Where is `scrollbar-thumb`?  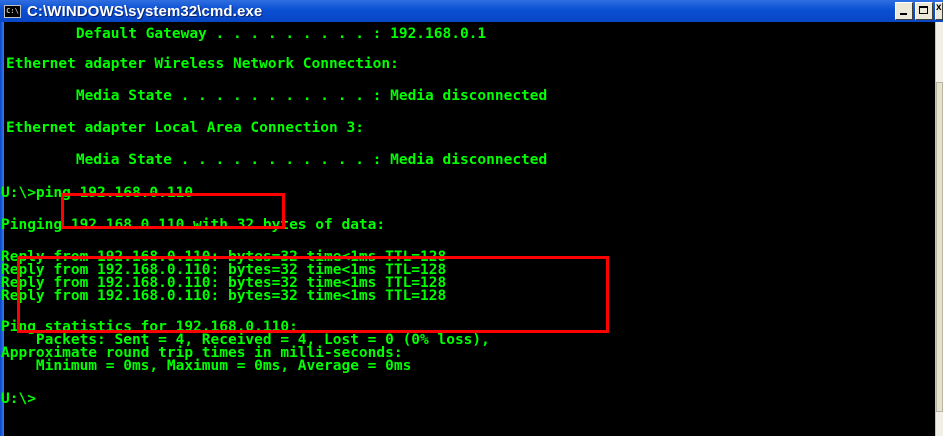 scrollbar-thumb is located at coordinates (939, 247).